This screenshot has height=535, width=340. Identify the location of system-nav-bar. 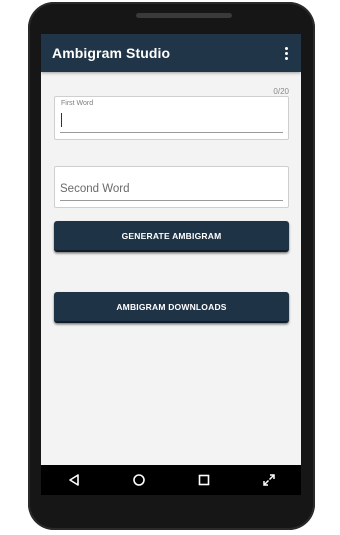
(171, 480).